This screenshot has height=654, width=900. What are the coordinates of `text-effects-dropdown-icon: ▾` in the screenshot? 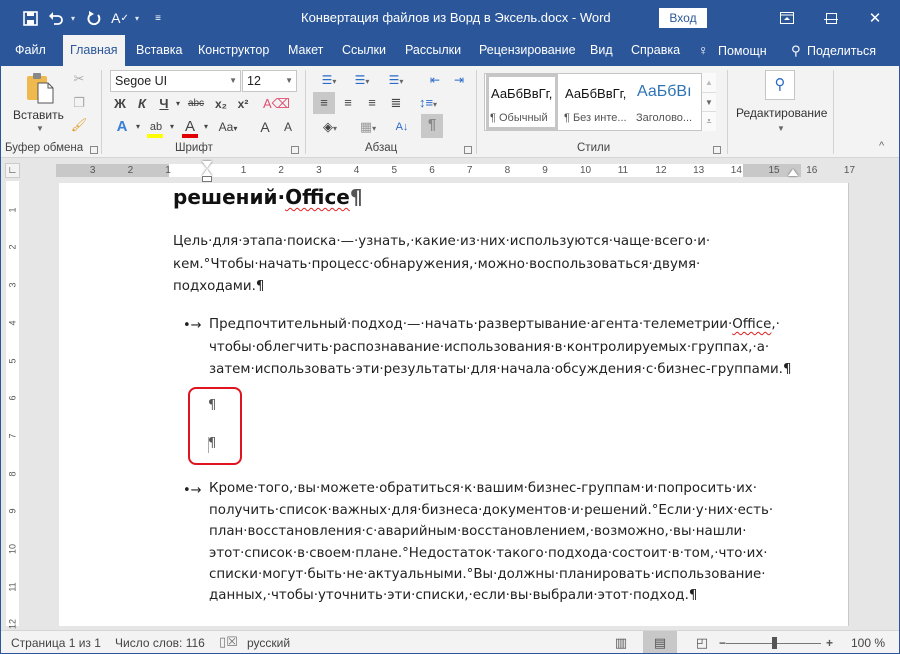 It's located at (138, 127).